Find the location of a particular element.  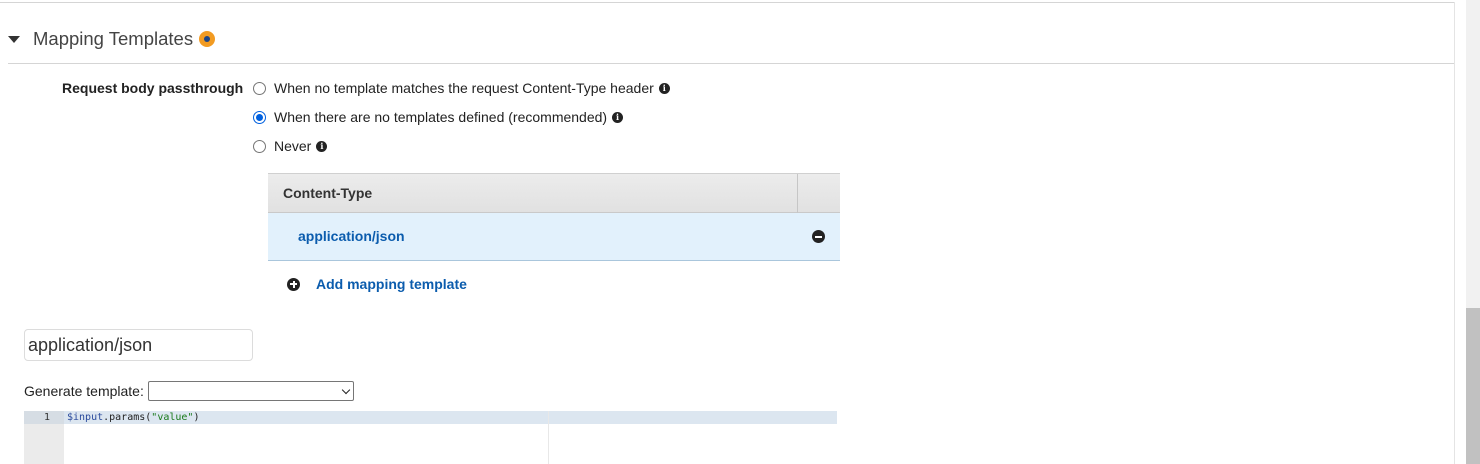

section-divider is located at coordinates (731, 63).